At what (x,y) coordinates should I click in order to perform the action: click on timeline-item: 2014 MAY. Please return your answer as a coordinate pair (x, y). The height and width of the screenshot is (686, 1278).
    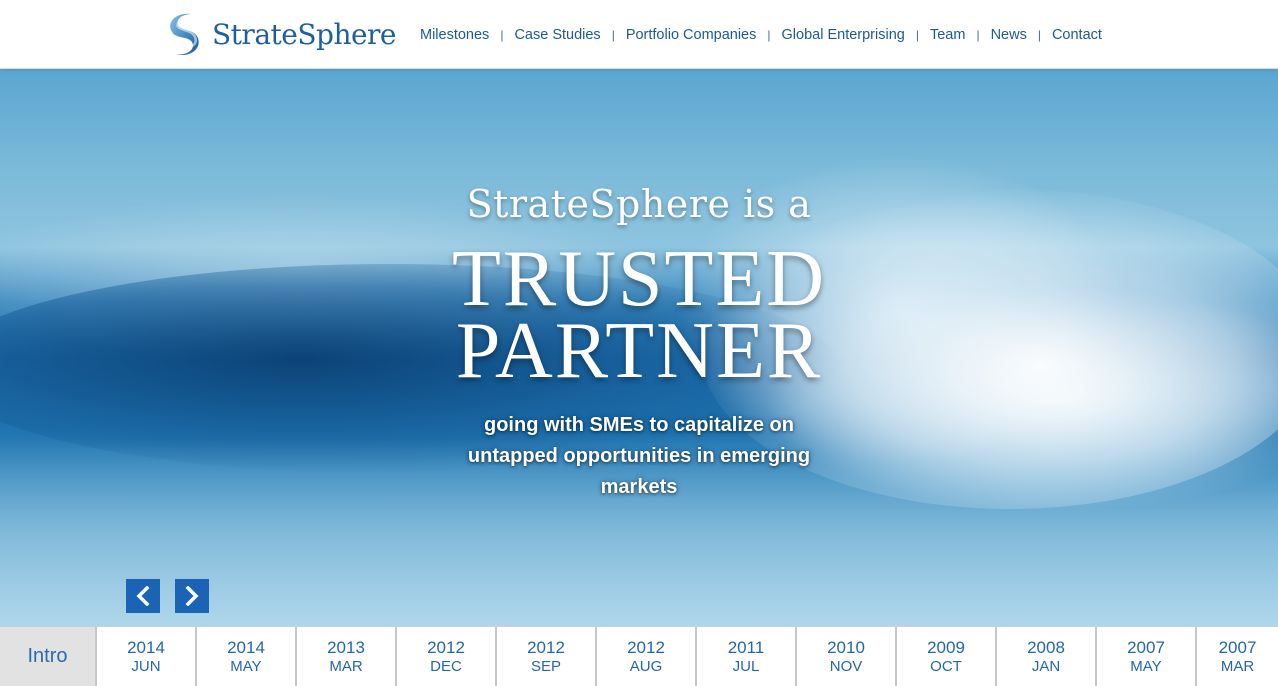
    Looking at the image, I should click on (247, 656).